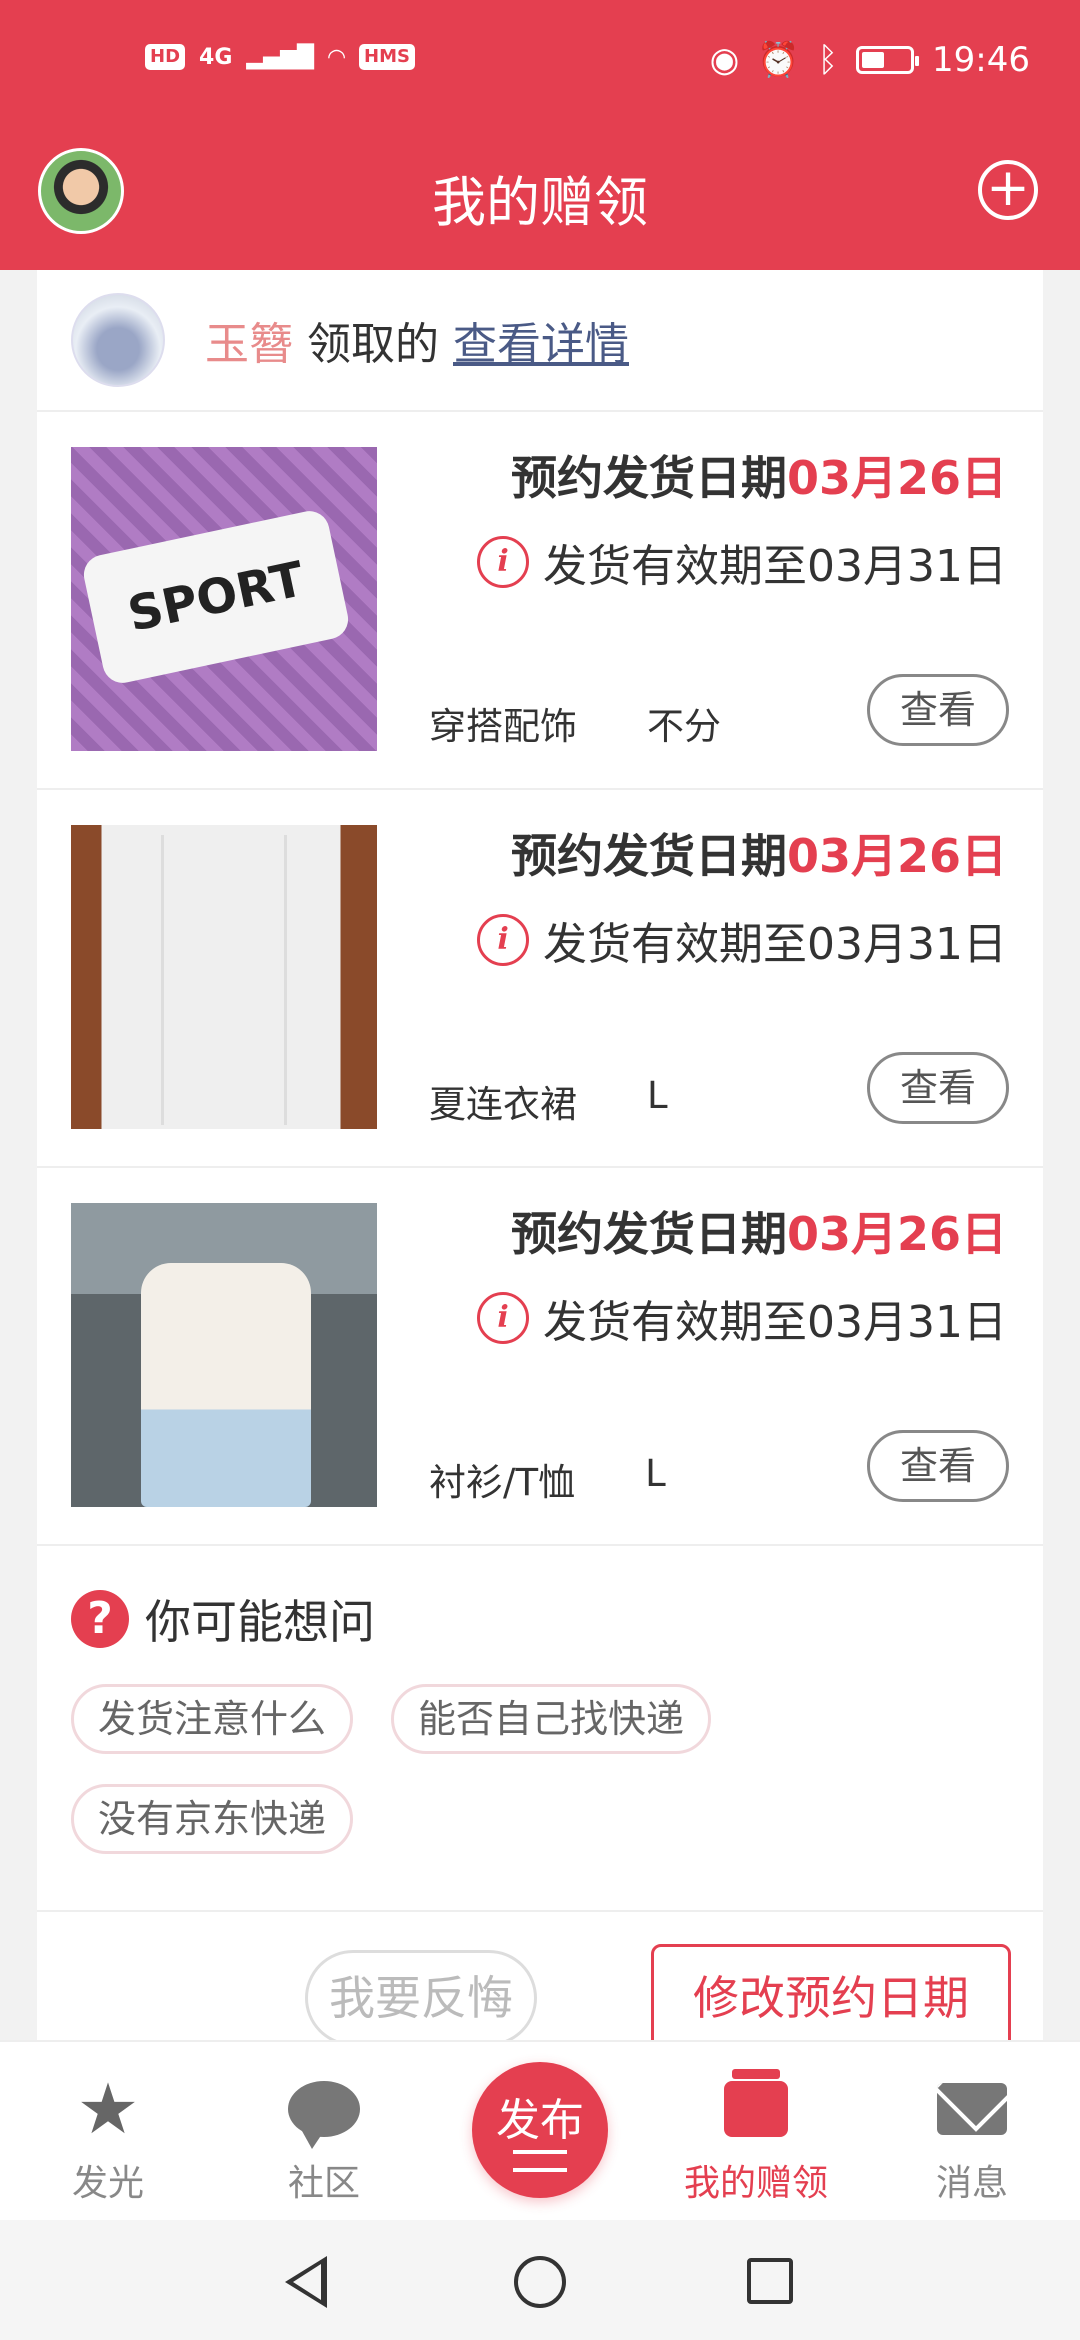  Describe the element at coordinates (387, 57) in the screenshot. I see `hms-badge: HMS` at that location.